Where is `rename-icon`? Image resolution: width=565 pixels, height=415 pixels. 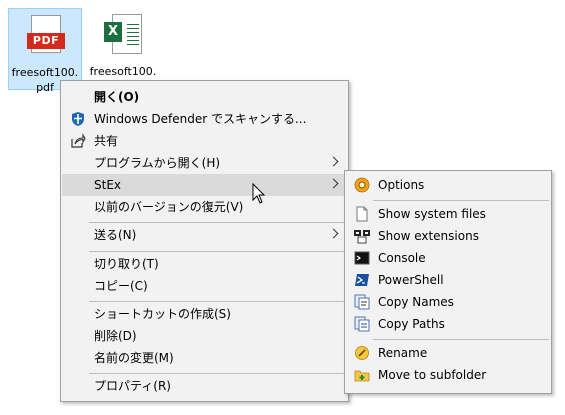 rename-icon is located at coordinates (362, 353).